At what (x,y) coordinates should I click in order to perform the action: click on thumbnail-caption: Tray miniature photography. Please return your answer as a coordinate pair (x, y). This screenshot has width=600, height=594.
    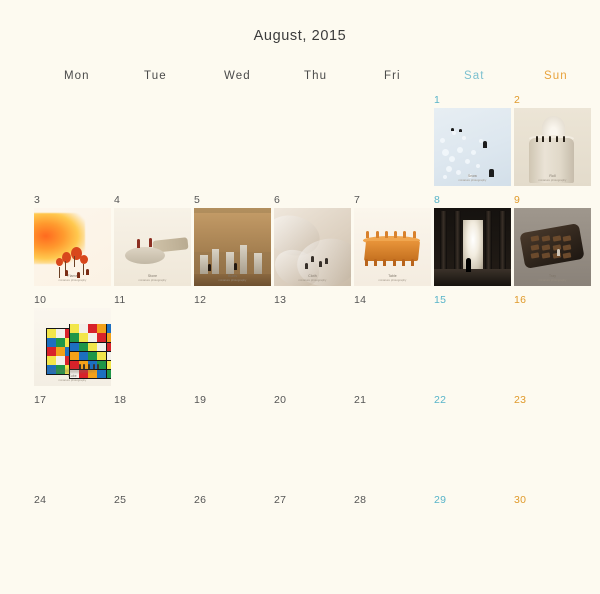
    Looking at the image, I should click on (552, 278).